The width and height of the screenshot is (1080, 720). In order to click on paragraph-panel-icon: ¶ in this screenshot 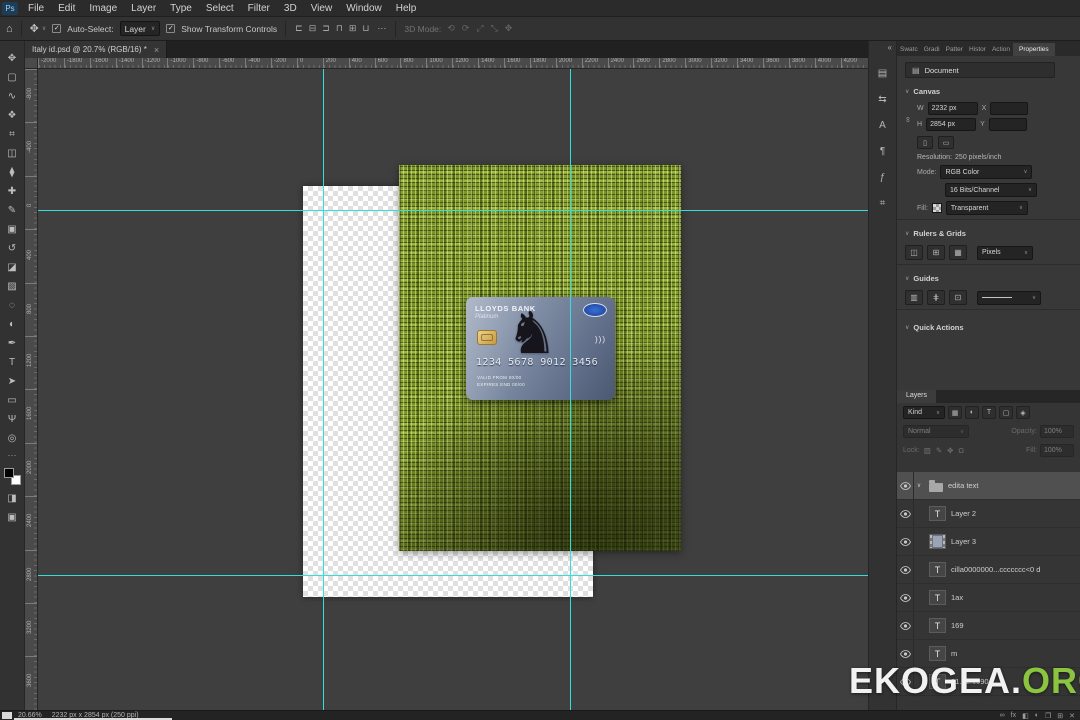, I will do `click(882, 151)`.